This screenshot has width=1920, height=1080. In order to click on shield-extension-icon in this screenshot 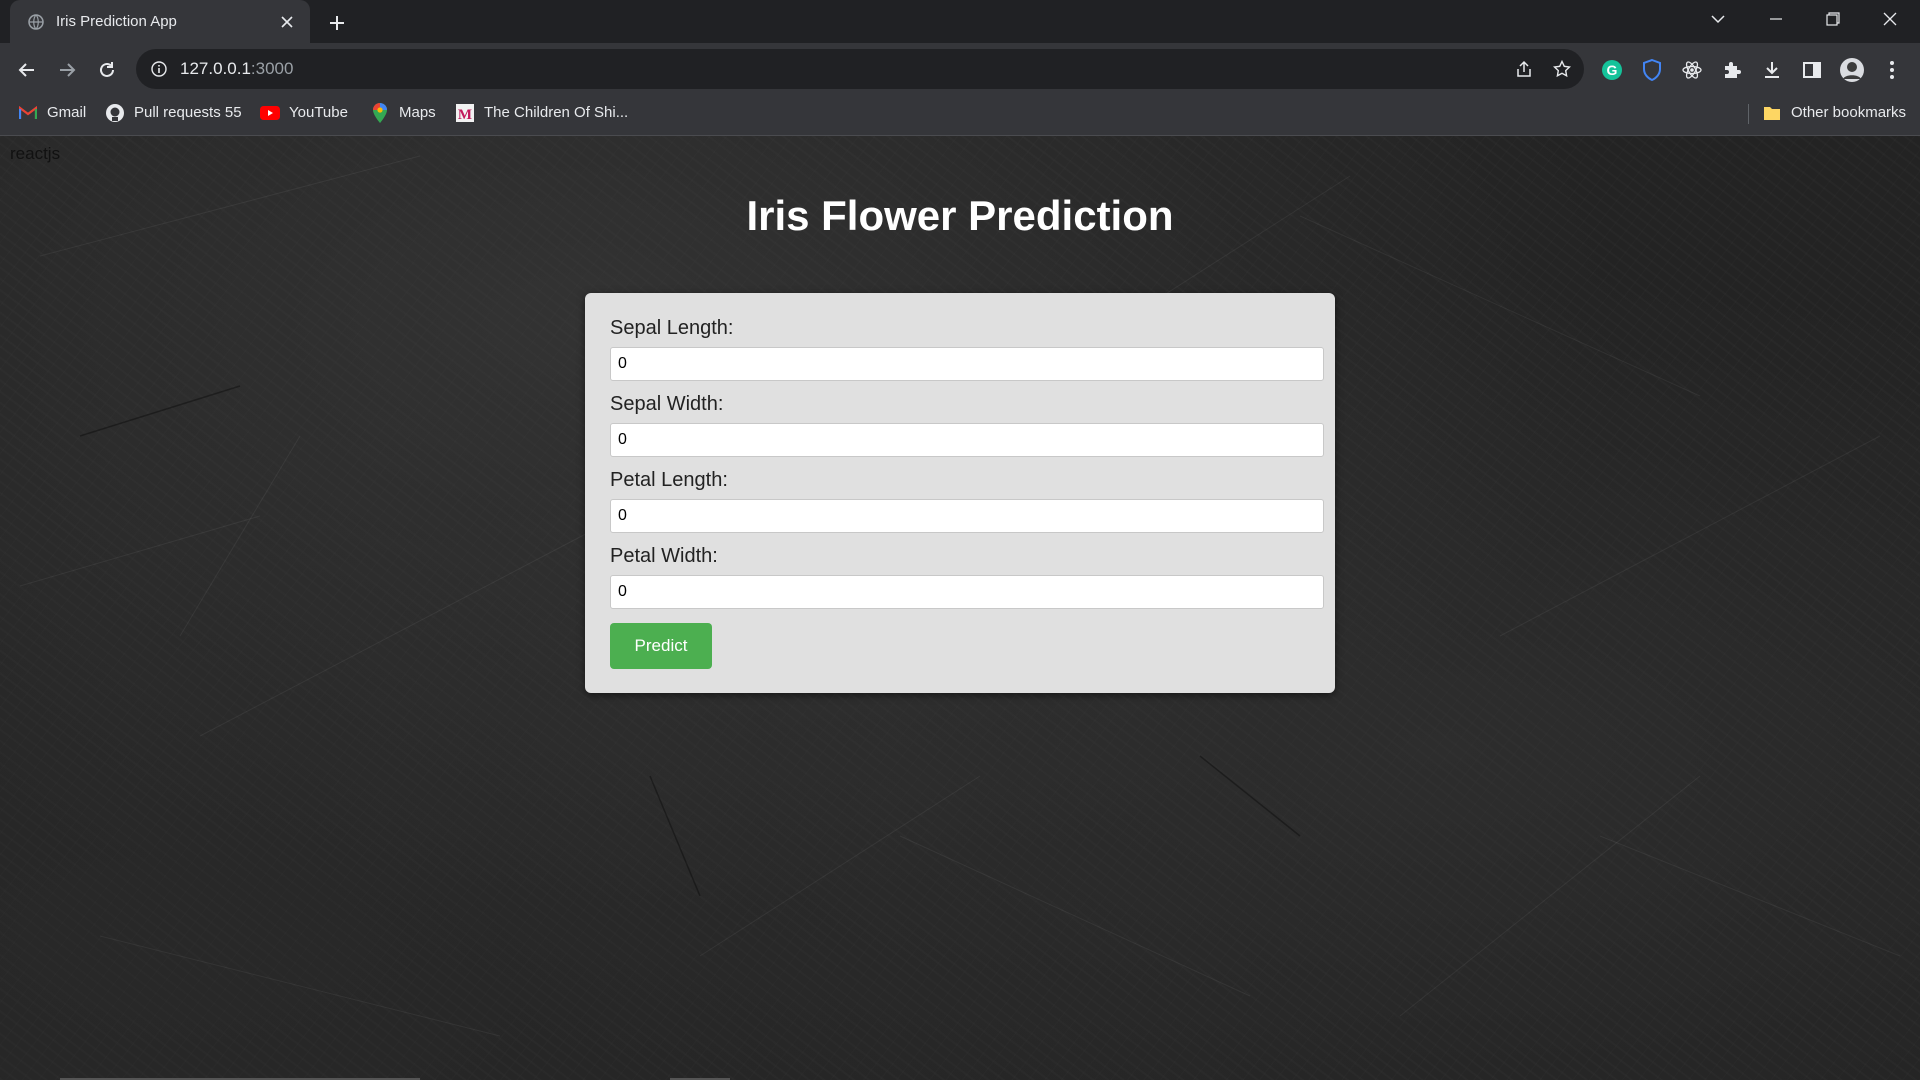, I will do `click(1652, 70)`.